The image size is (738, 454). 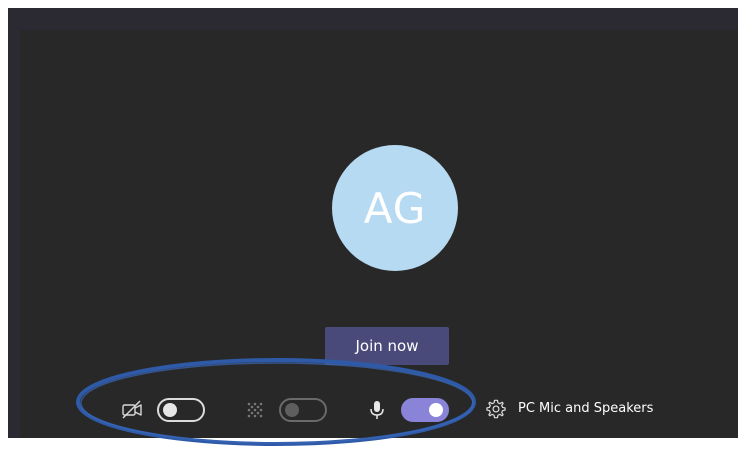 I want to click on background-blur-toggle, so click(x=303, y=410).